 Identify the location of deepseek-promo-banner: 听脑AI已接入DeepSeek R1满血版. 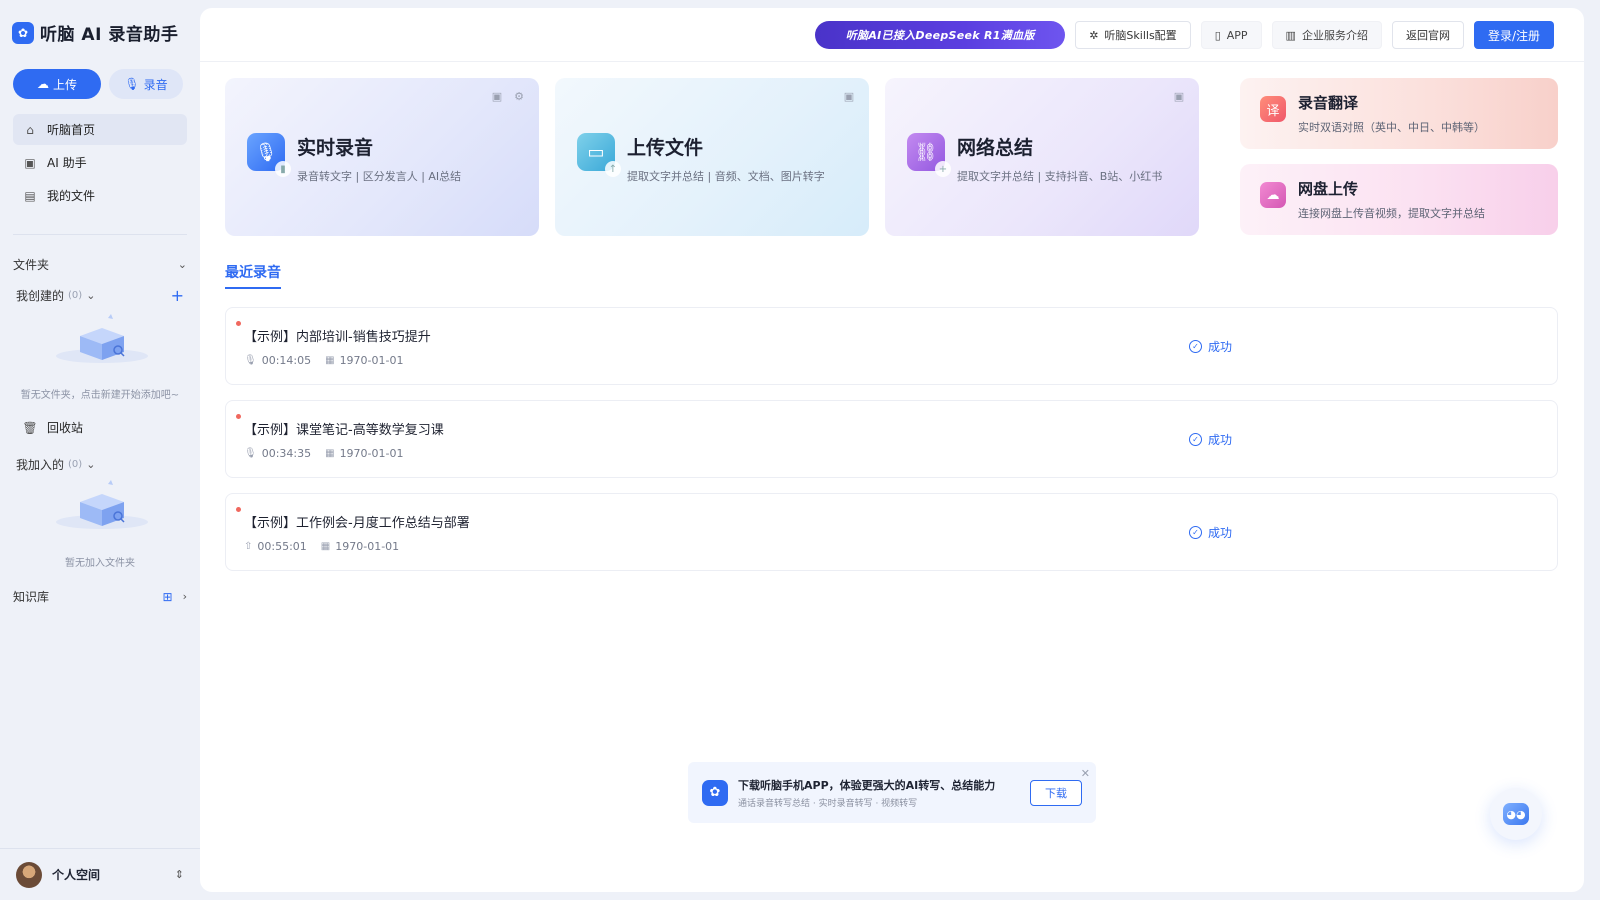
(940, 35).